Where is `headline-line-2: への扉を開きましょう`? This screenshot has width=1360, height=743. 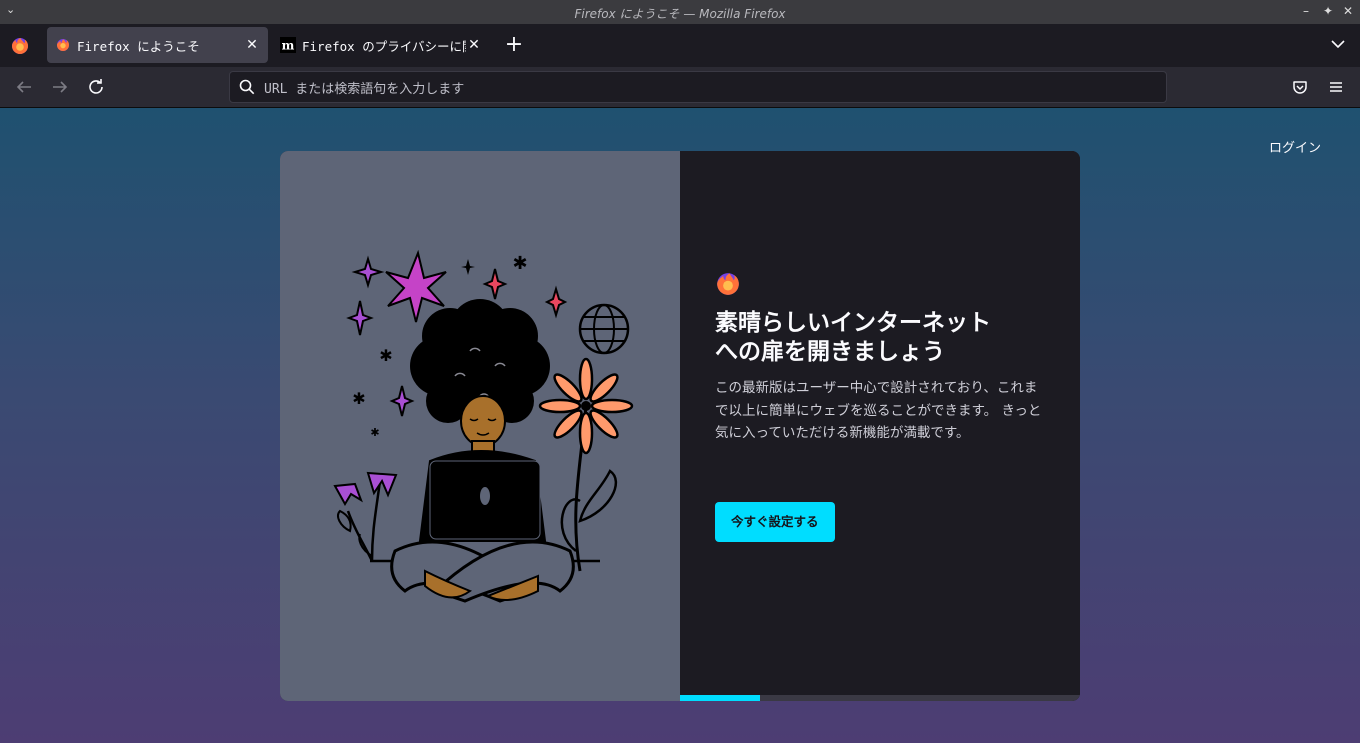 headline-line-2: への扉を開きましょう is located at coordinates (830, 352).